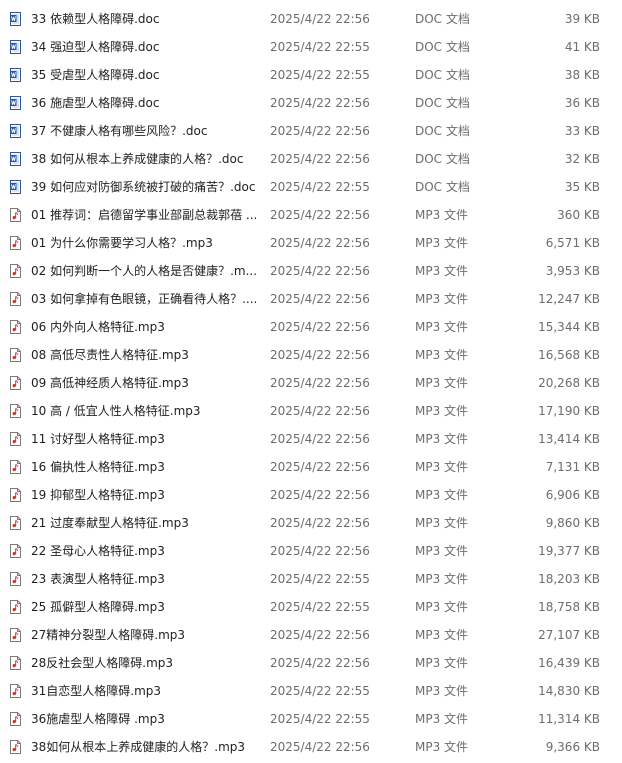 The width and height of the screenshot is (622, 763). Describe the element at coordinates (582, 47) in the screenshot. I see `file-size: 41 KB` at that location.